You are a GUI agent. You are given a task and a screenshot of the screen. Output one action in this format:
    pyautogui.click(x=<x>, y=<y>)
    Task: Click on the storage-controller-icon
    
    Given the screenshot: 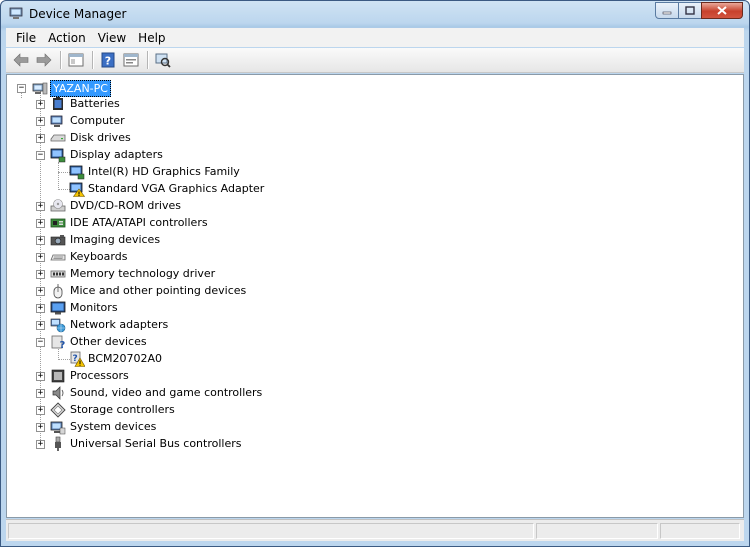 What is the action you would take?
    pyautogui.click(x=58, y=410)
    